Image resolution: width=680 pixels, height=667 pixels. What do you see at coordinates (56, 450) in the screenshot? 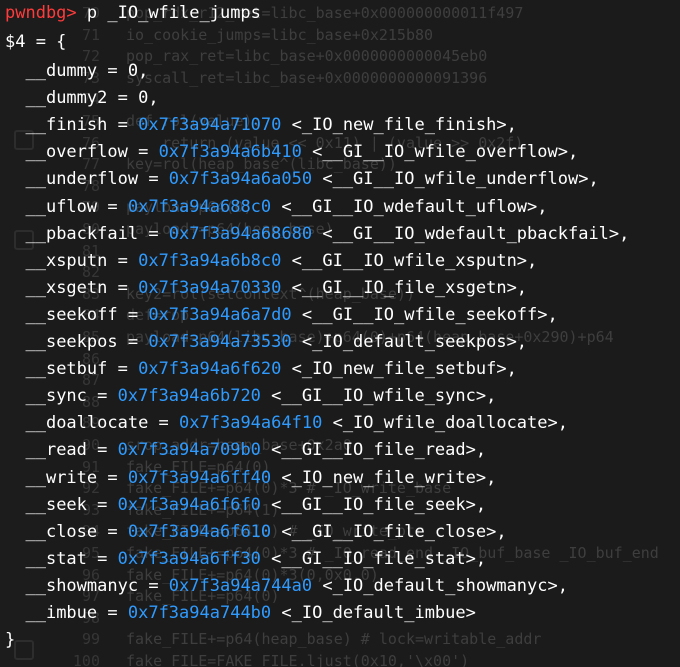
I see `field-name: __read` at bounding box center [56, 450].